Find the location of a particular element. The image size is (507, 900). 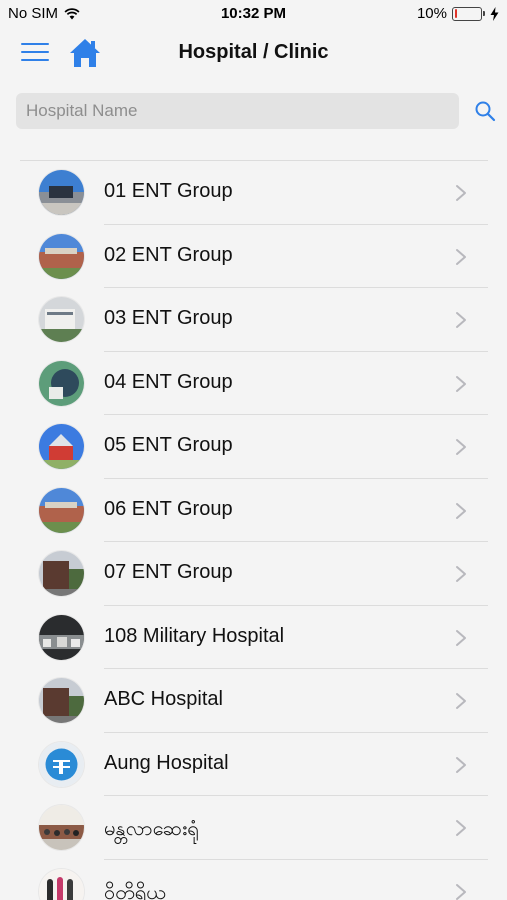

hospital-list-item: 108 Military Hospital is located at coordinates (253, 637).